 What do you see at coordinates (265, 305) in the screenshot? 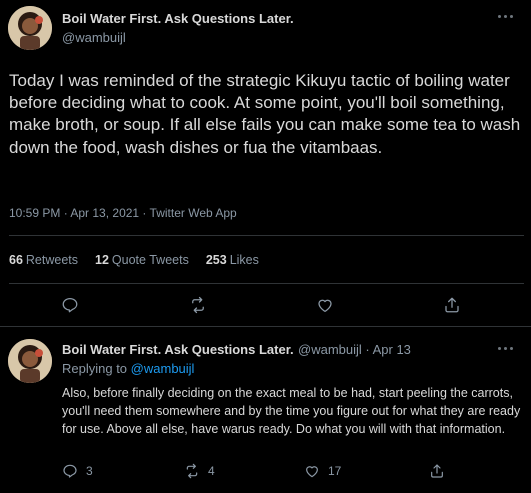
I see `tweet-actions` at bounding box center [265, 305].